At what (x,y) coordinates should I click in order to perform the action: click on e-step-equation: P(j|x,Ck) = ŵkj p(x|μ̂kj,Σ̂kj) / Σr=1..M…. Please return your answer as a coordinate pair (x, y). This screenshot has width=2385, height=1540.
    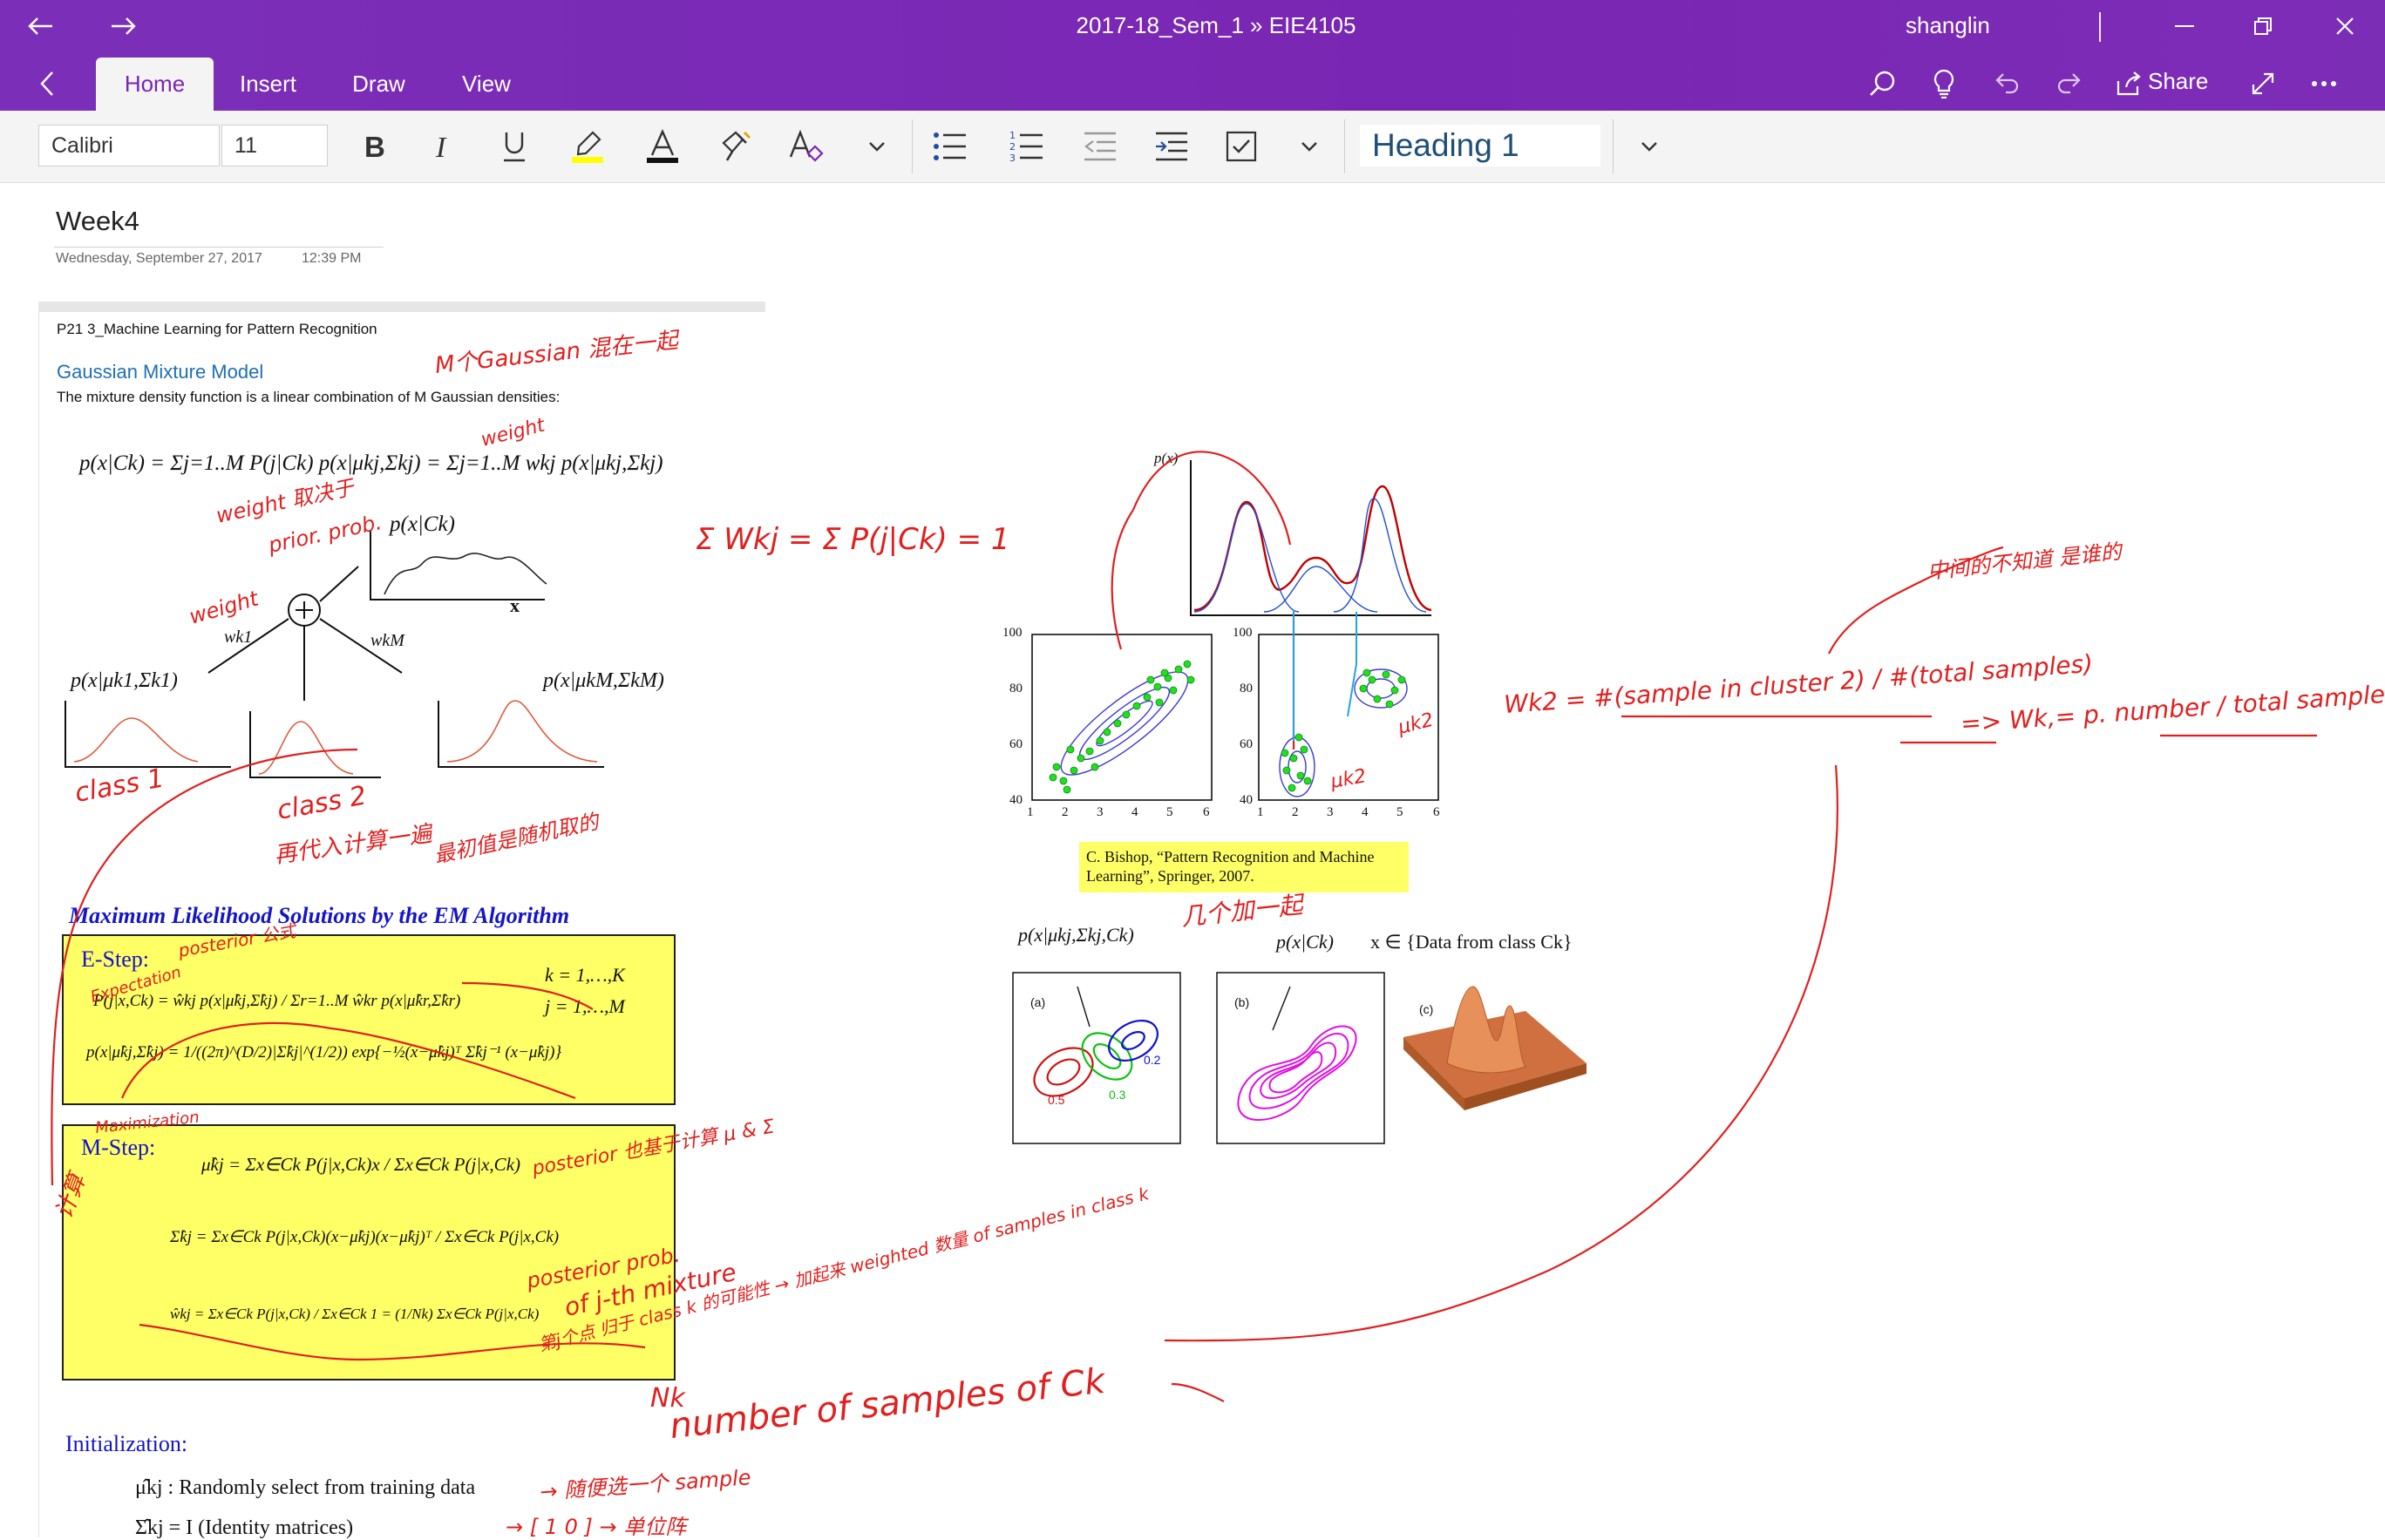
    Looking at the image, I should click on (277, 1001).